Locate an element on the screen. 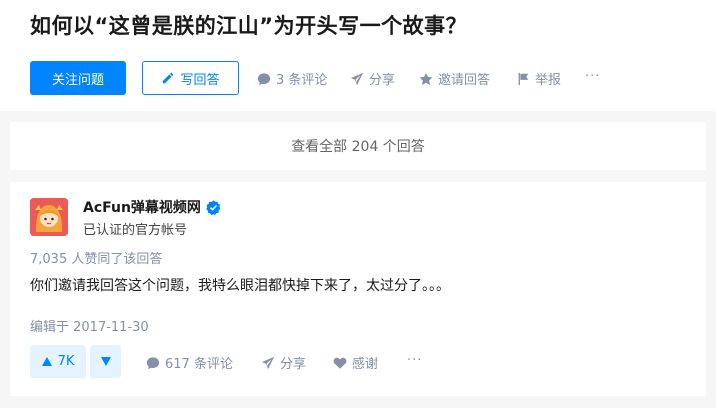 The width and height of the screenshot is (716, 408). heart-icon is located at coordinates (340, 363).